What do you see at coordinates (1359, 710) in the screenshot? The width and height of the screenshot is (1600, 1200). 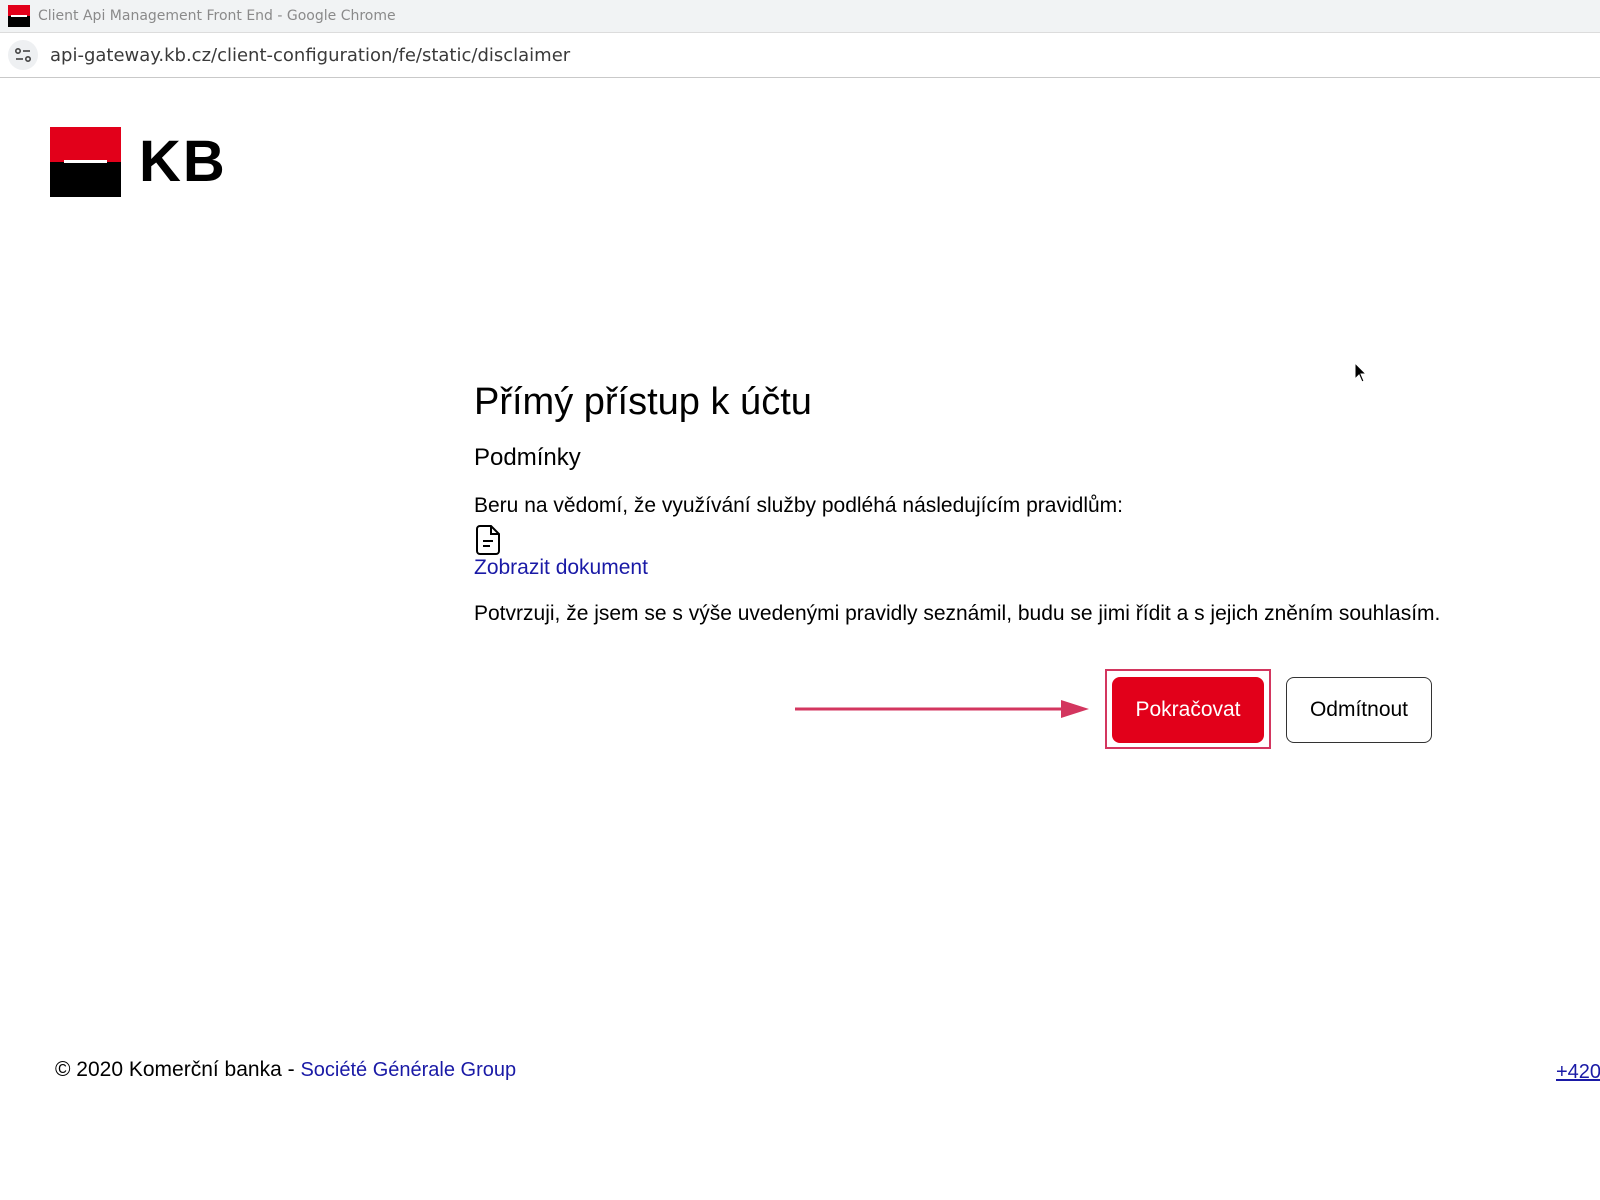 I see `decline-button: Odmítnout` at bounding box center [1359, 710].